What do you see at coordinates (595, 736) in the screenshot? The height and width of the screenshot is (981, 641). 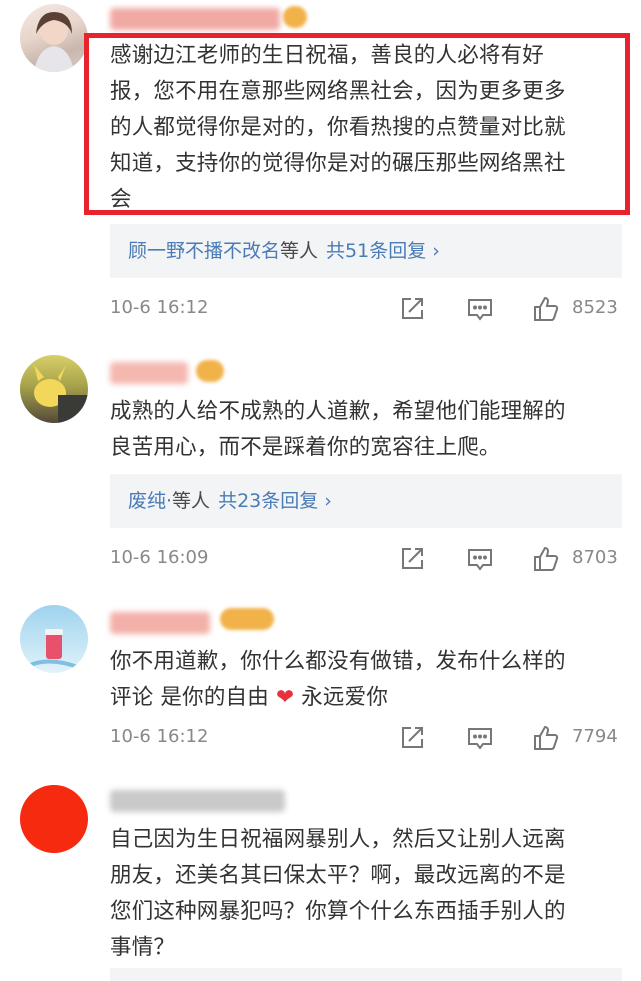 I see `like-count: 7794` at bounding box center [595, 736].